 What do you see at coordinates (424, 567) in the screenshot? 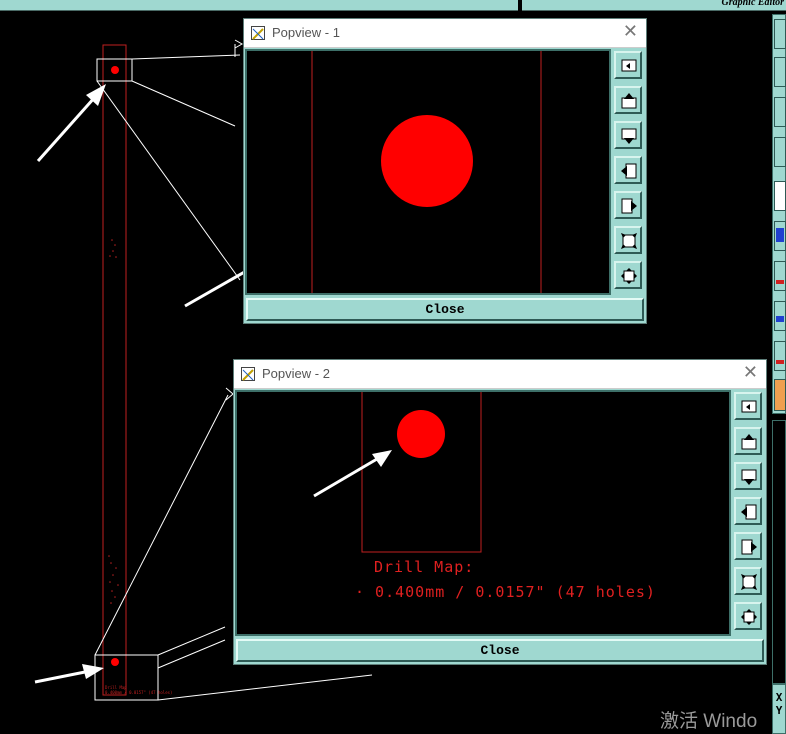
I see `drill-map-label: Drill Map:` at bounding box center [424, 567].